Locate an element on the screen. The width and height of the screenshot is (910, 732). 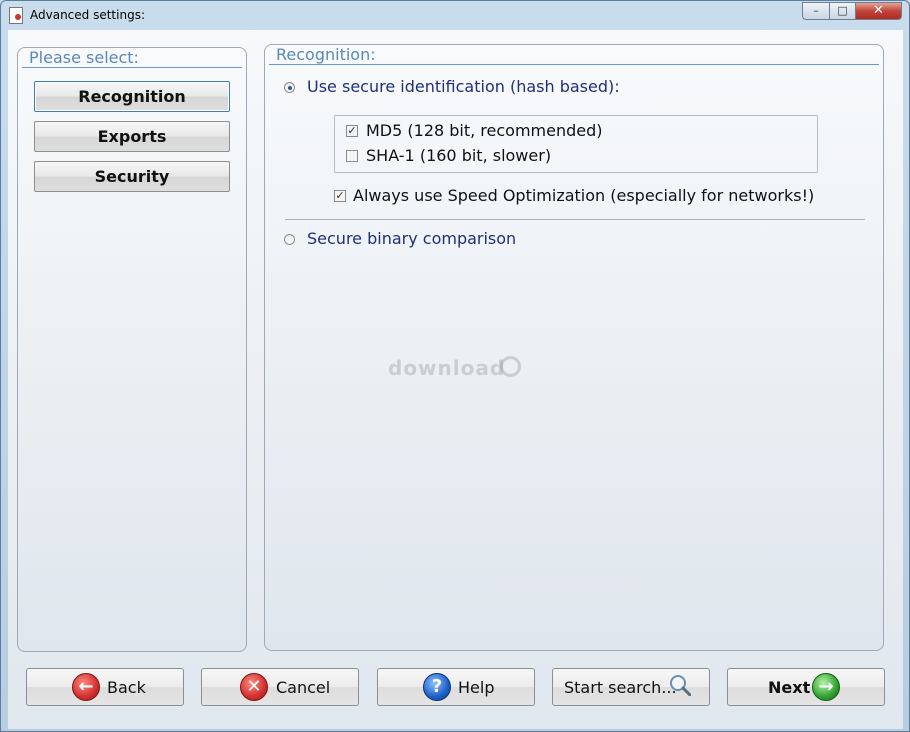
section-separator is located at coordinates (575, 219).